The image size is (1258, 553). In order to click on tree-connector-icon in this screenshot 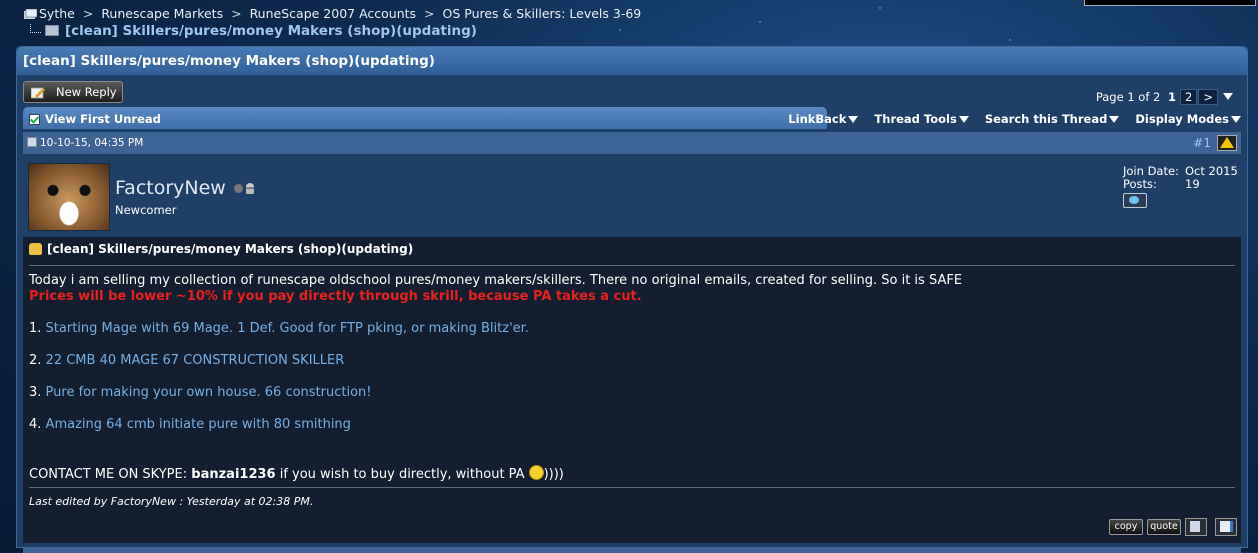, I will do `click(35, 28)`.